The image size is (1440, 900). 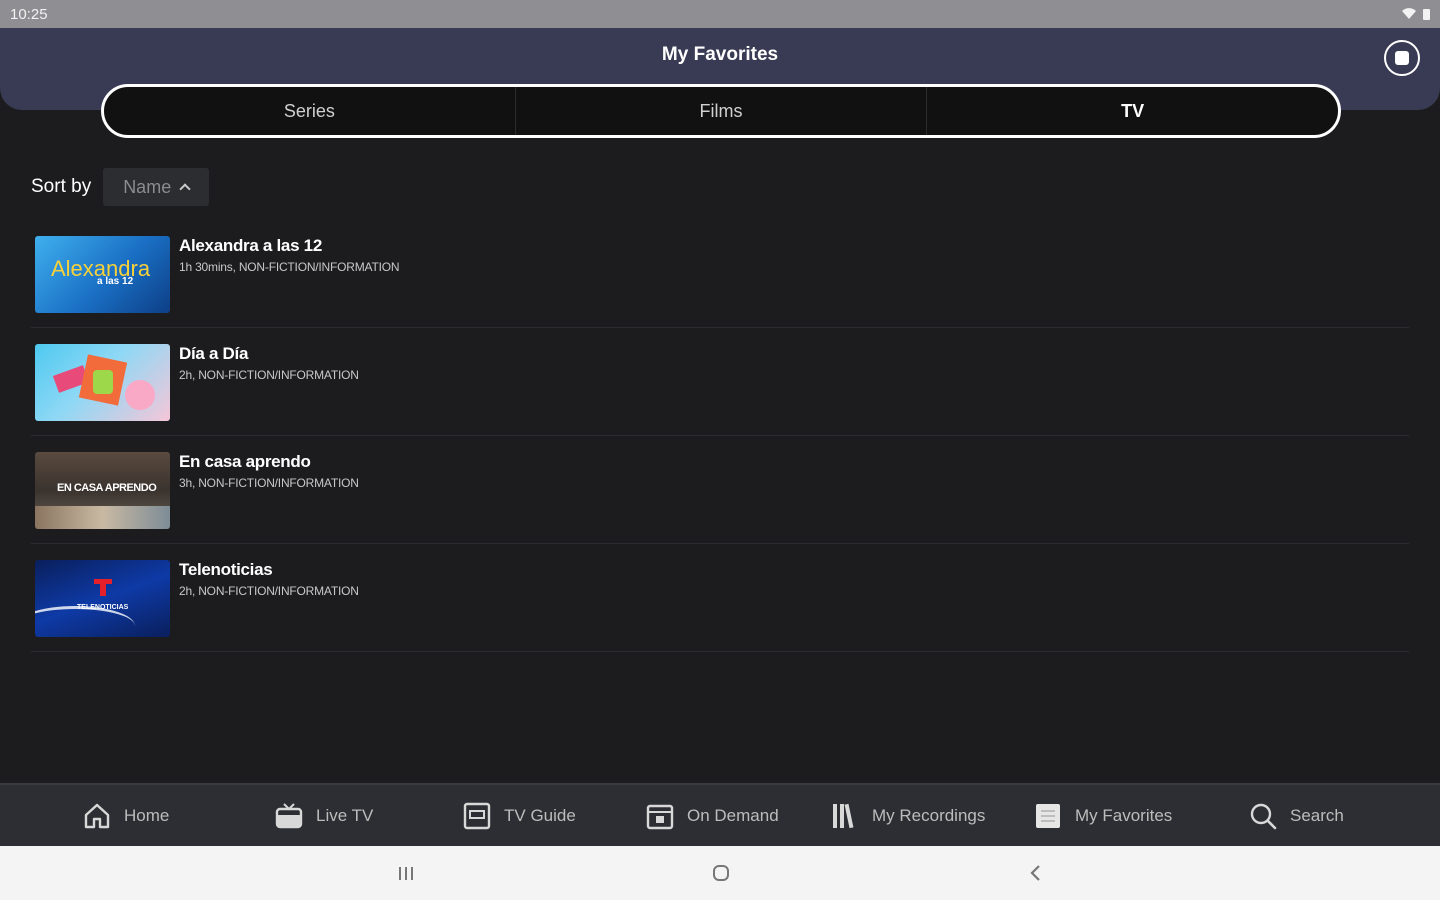 What do you see at coordinates (103, 607) in the screenshot?
I see `thumbnail-text: TELENOTICIAS` at bounding box center [103, 607].